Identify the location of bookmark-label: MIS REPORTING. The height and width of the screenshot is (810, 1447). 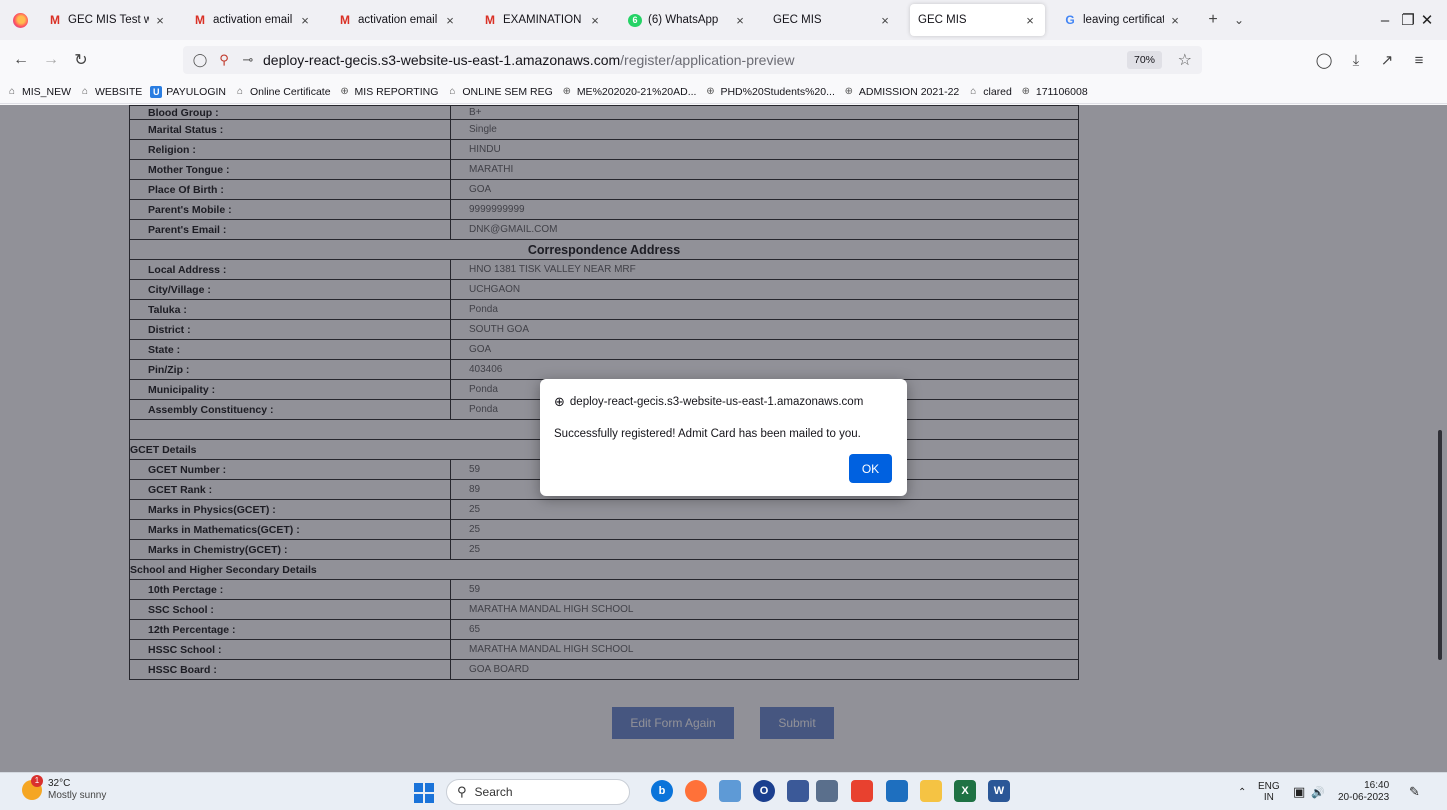
(396, 91).